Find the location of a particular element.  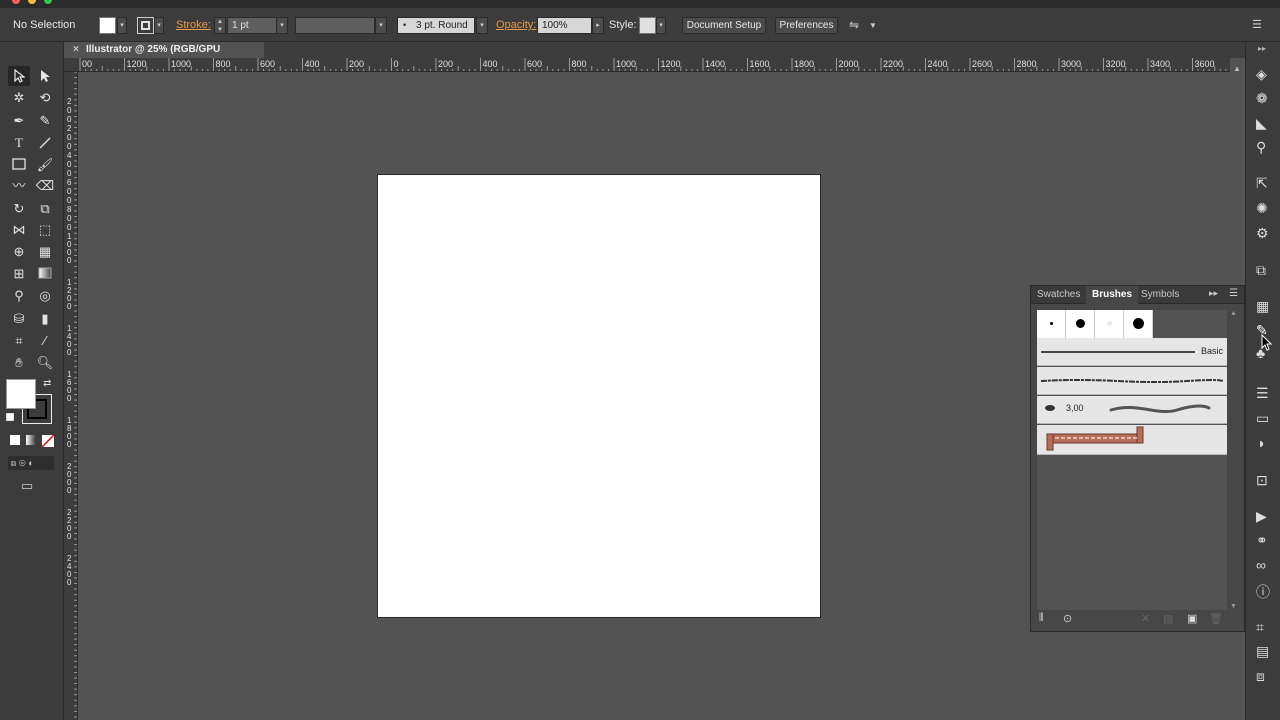

draw-modes-icon: ⧈ ⊚ ◐ is located at coordinates (31, 463).